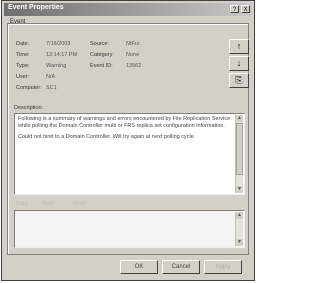 This screenshot has height=283, width=320. I want to click on words-radio: ○ Words, so click(77, 204).